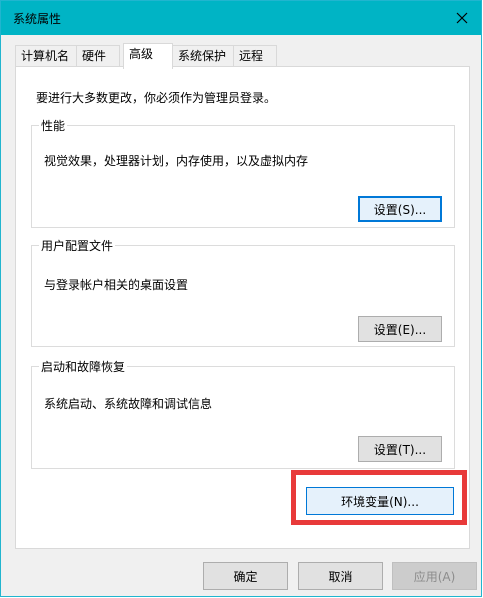  I want to click on performance-description: 视觉效果，处理器计划，内存使用，以及虚拟内存, so click(176, 161).